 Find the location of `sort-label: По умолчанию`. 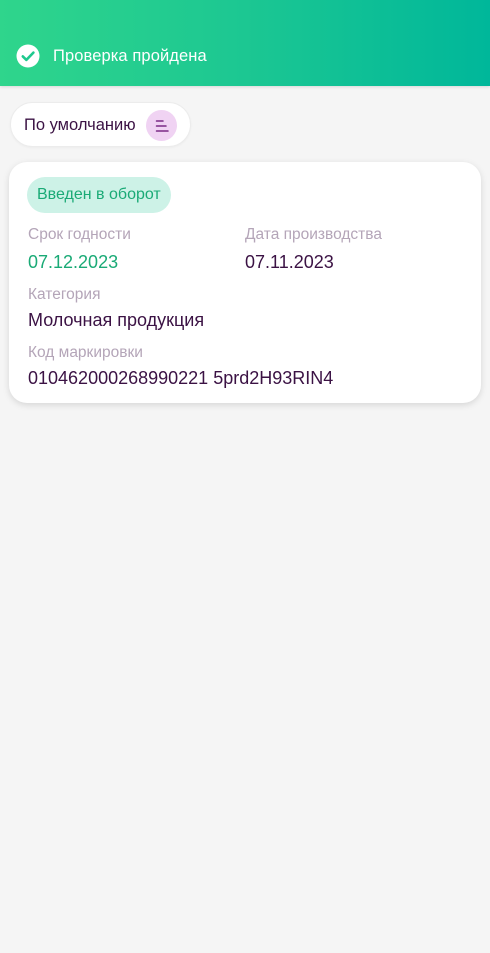

sort-label: По умолчанию is located at coordinates (80, 124).